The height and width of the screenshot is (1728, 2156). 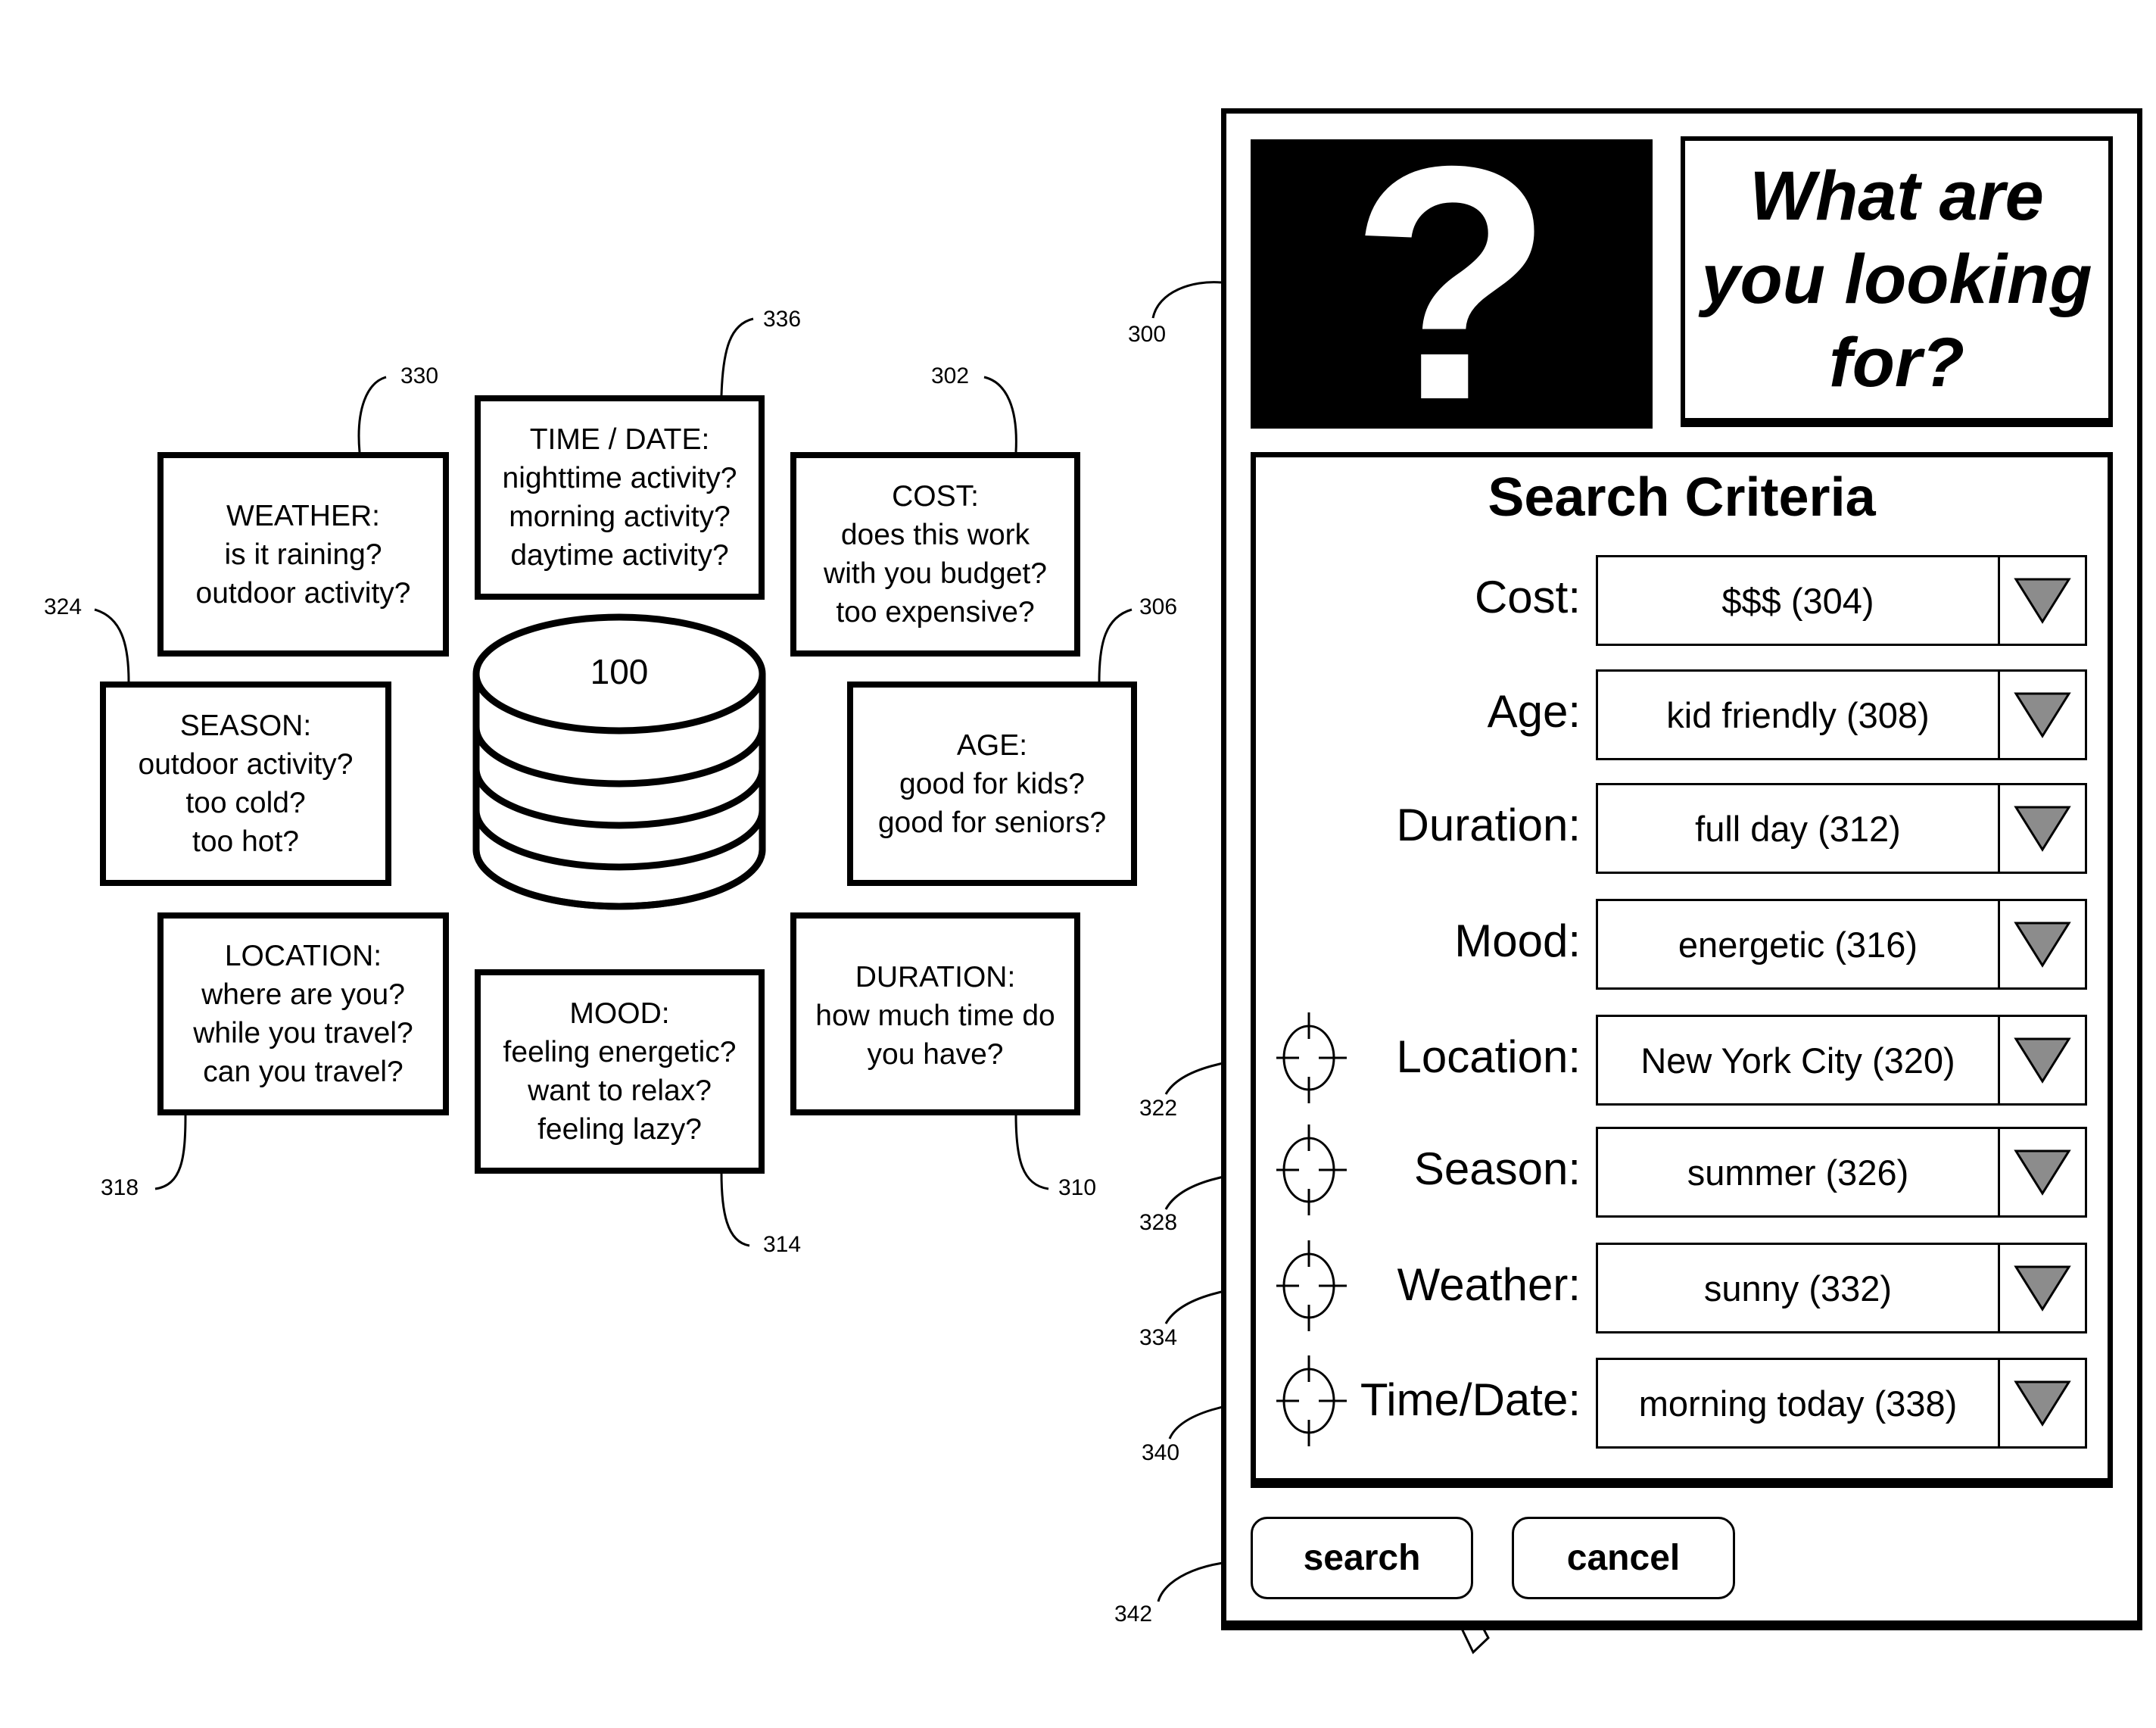 I want to click on search-button: search, so click(x=1362, y=1558).